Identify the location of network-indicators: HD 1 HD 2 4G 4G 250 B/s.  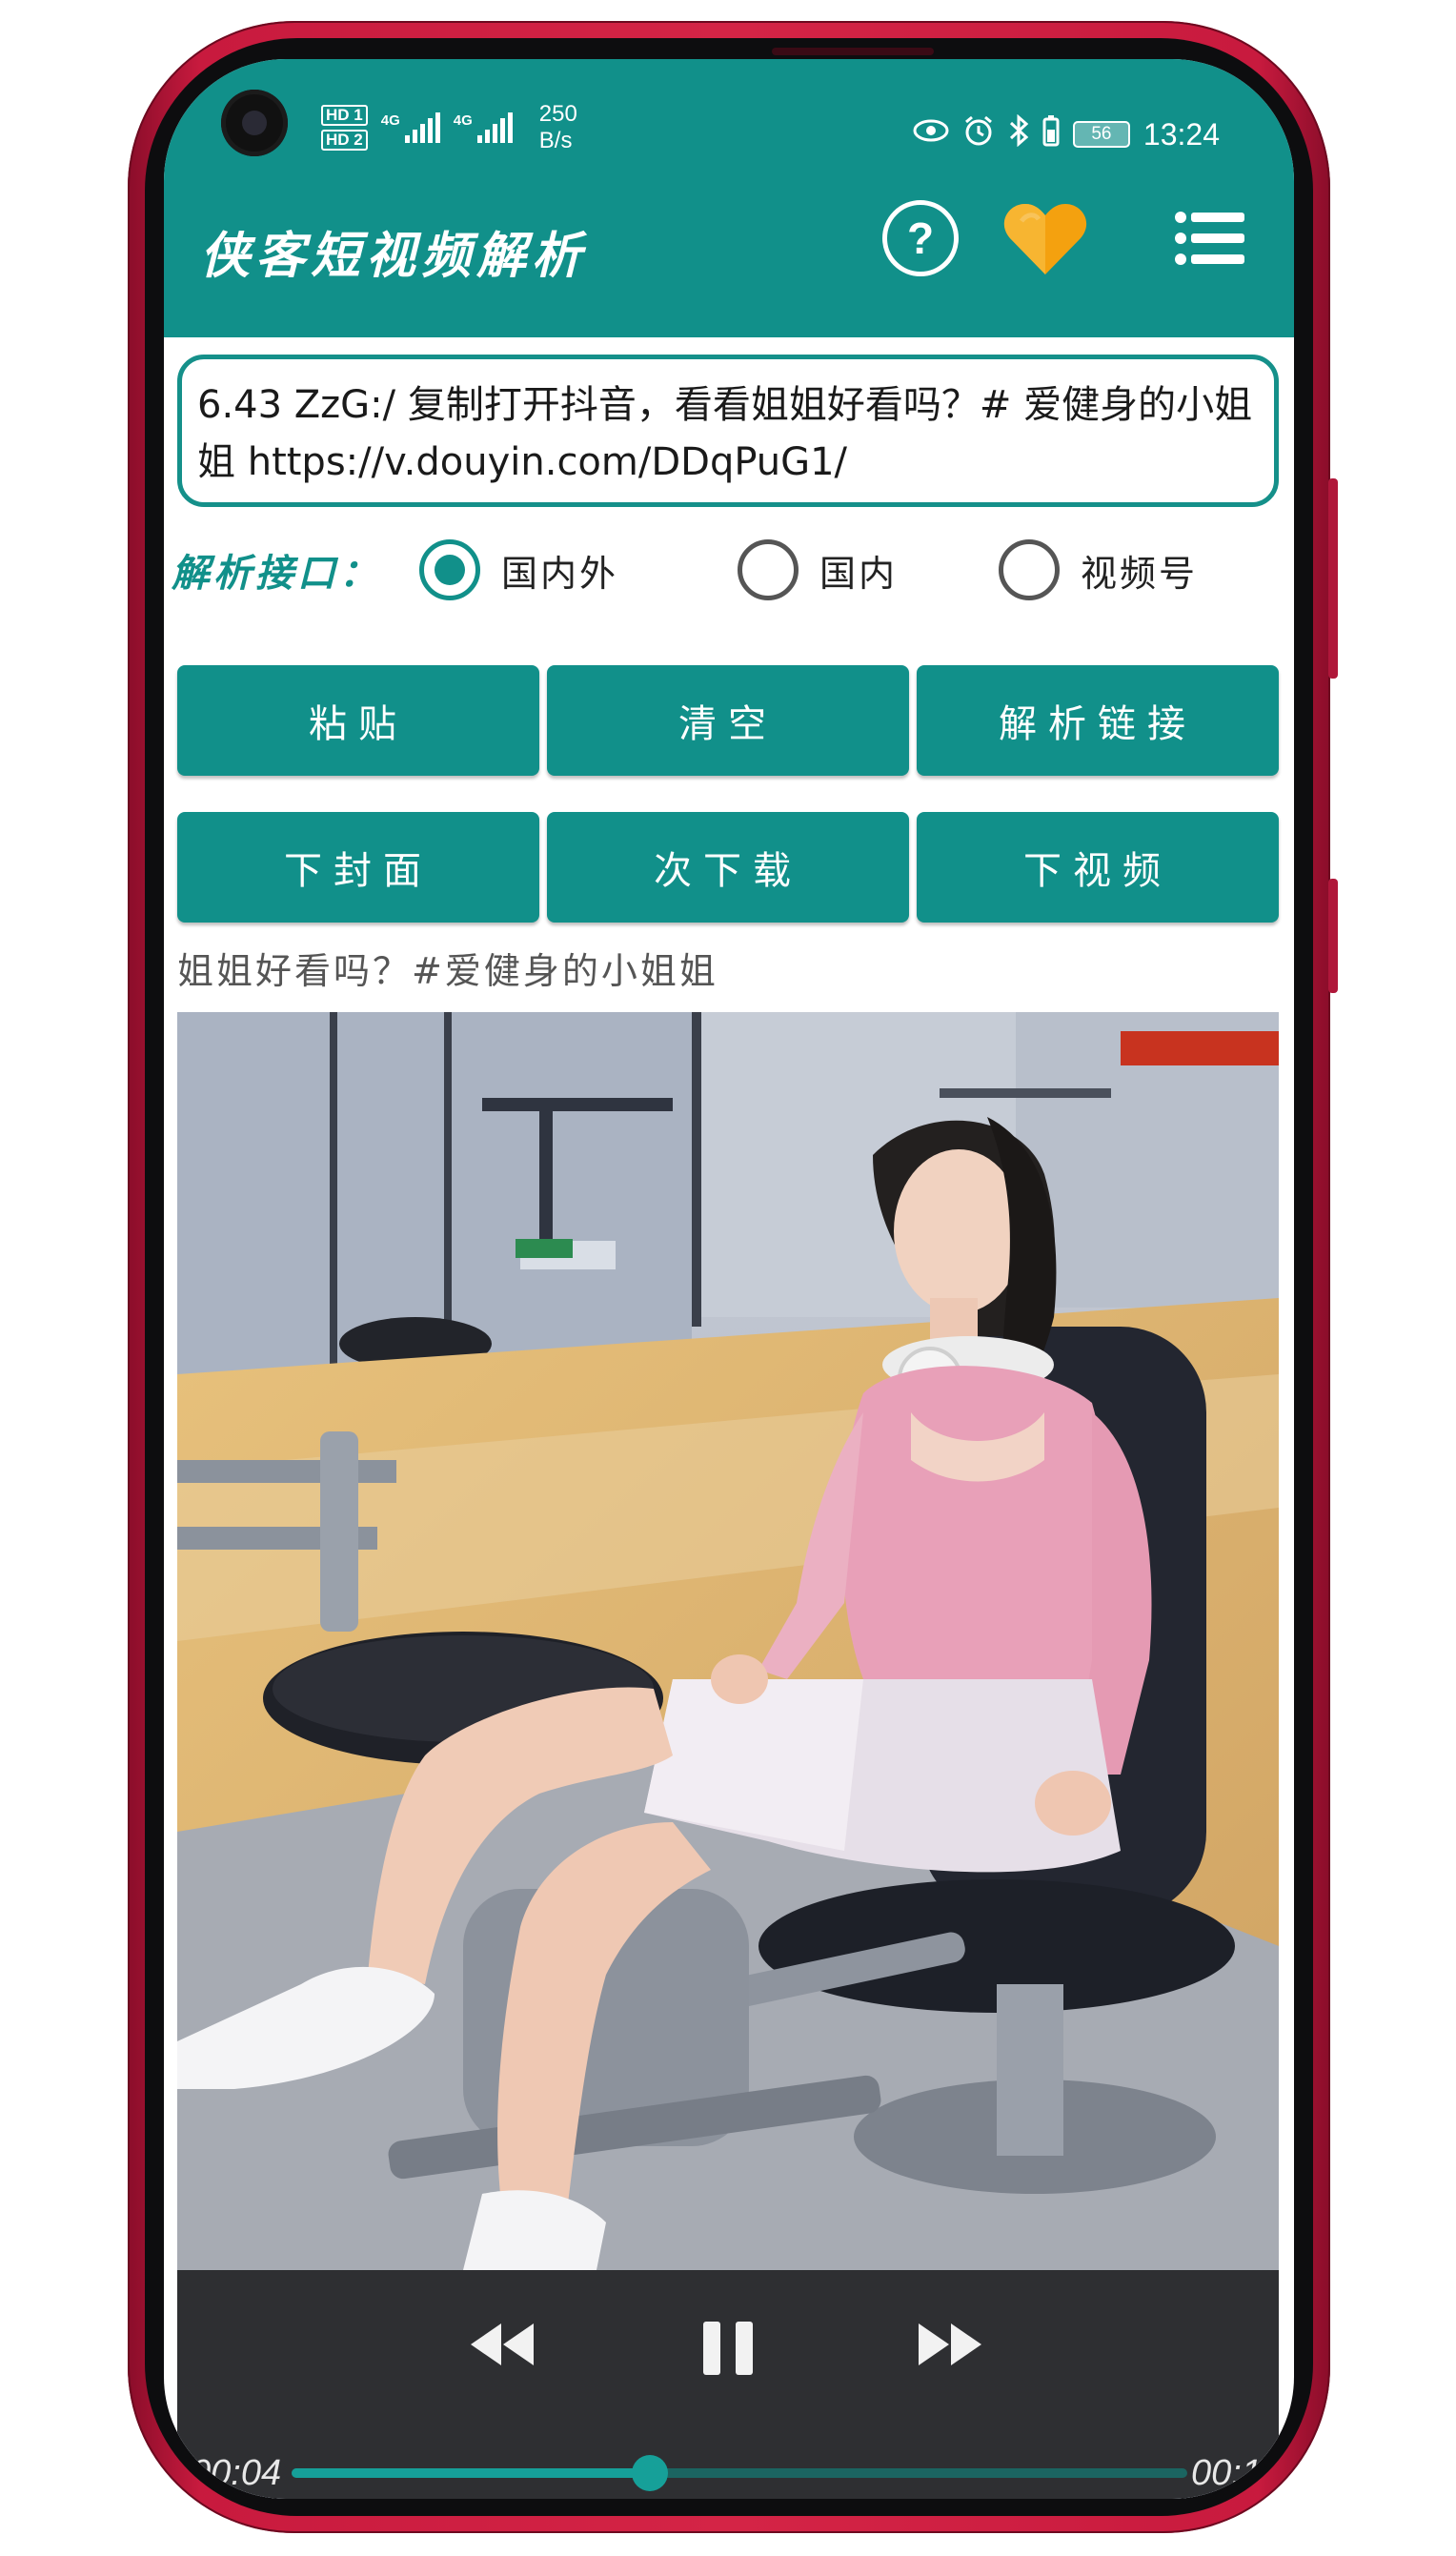
(449, 127).